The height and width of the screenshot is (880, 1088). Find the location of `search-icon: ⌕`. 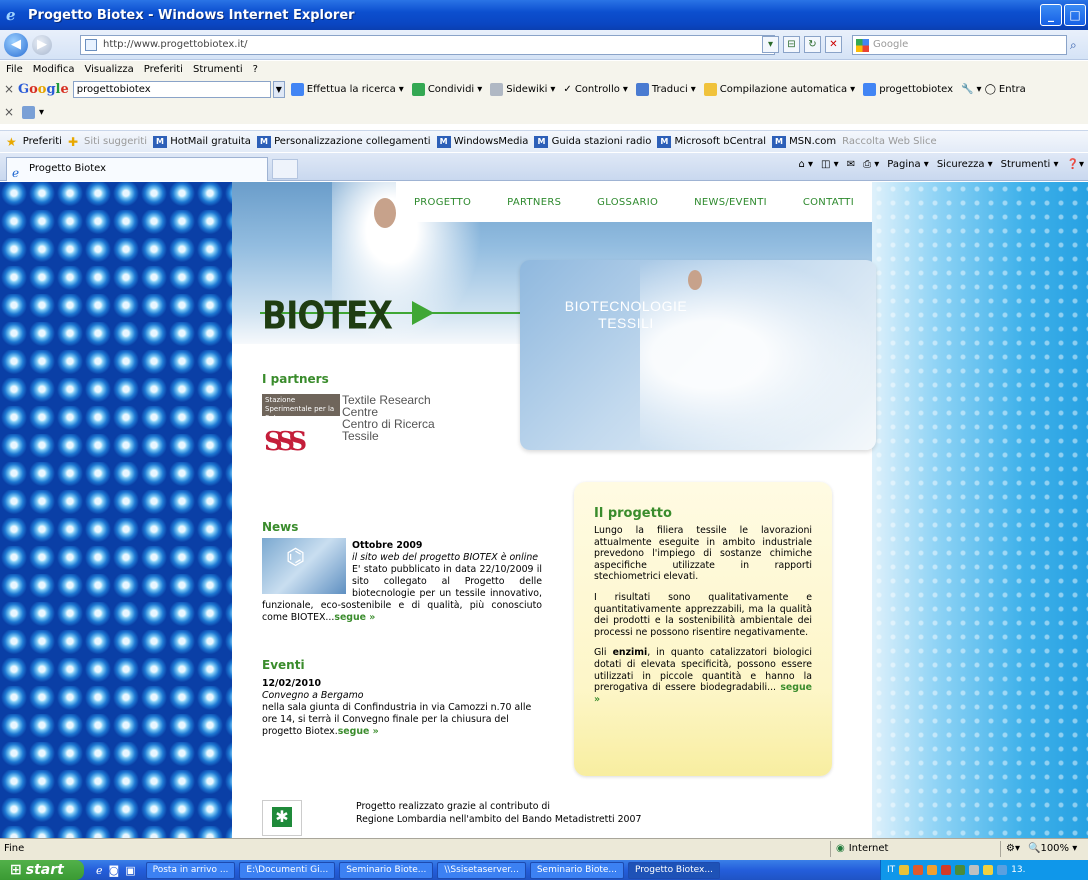

search-icon: ⌕ is located at coordinates (1073, 45).